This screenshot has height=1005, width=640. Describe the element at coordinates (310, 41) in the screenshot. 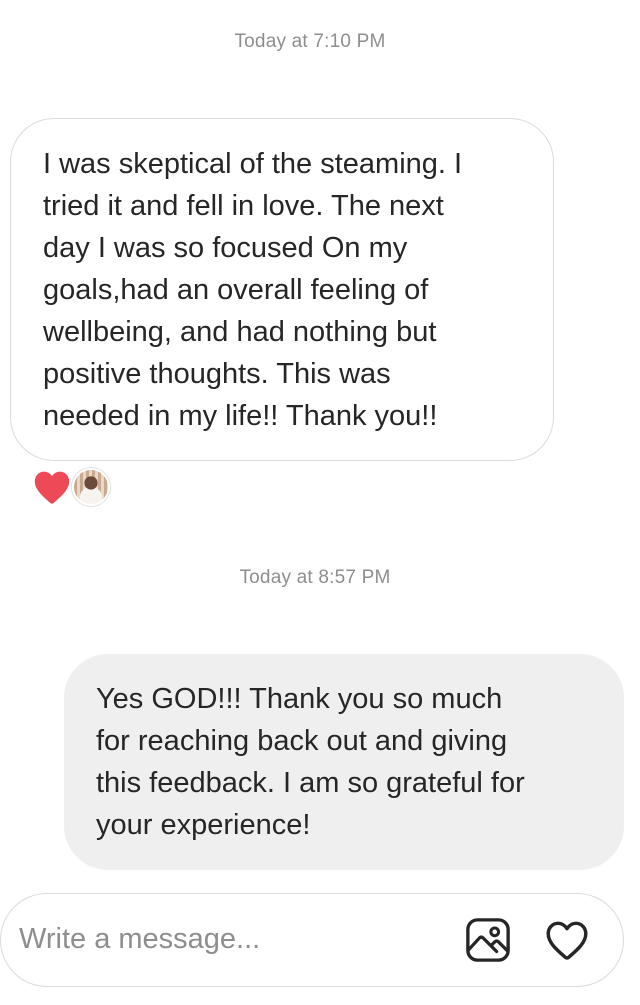

I see `message-timestamp: Today at 7:10 PM` at that location.